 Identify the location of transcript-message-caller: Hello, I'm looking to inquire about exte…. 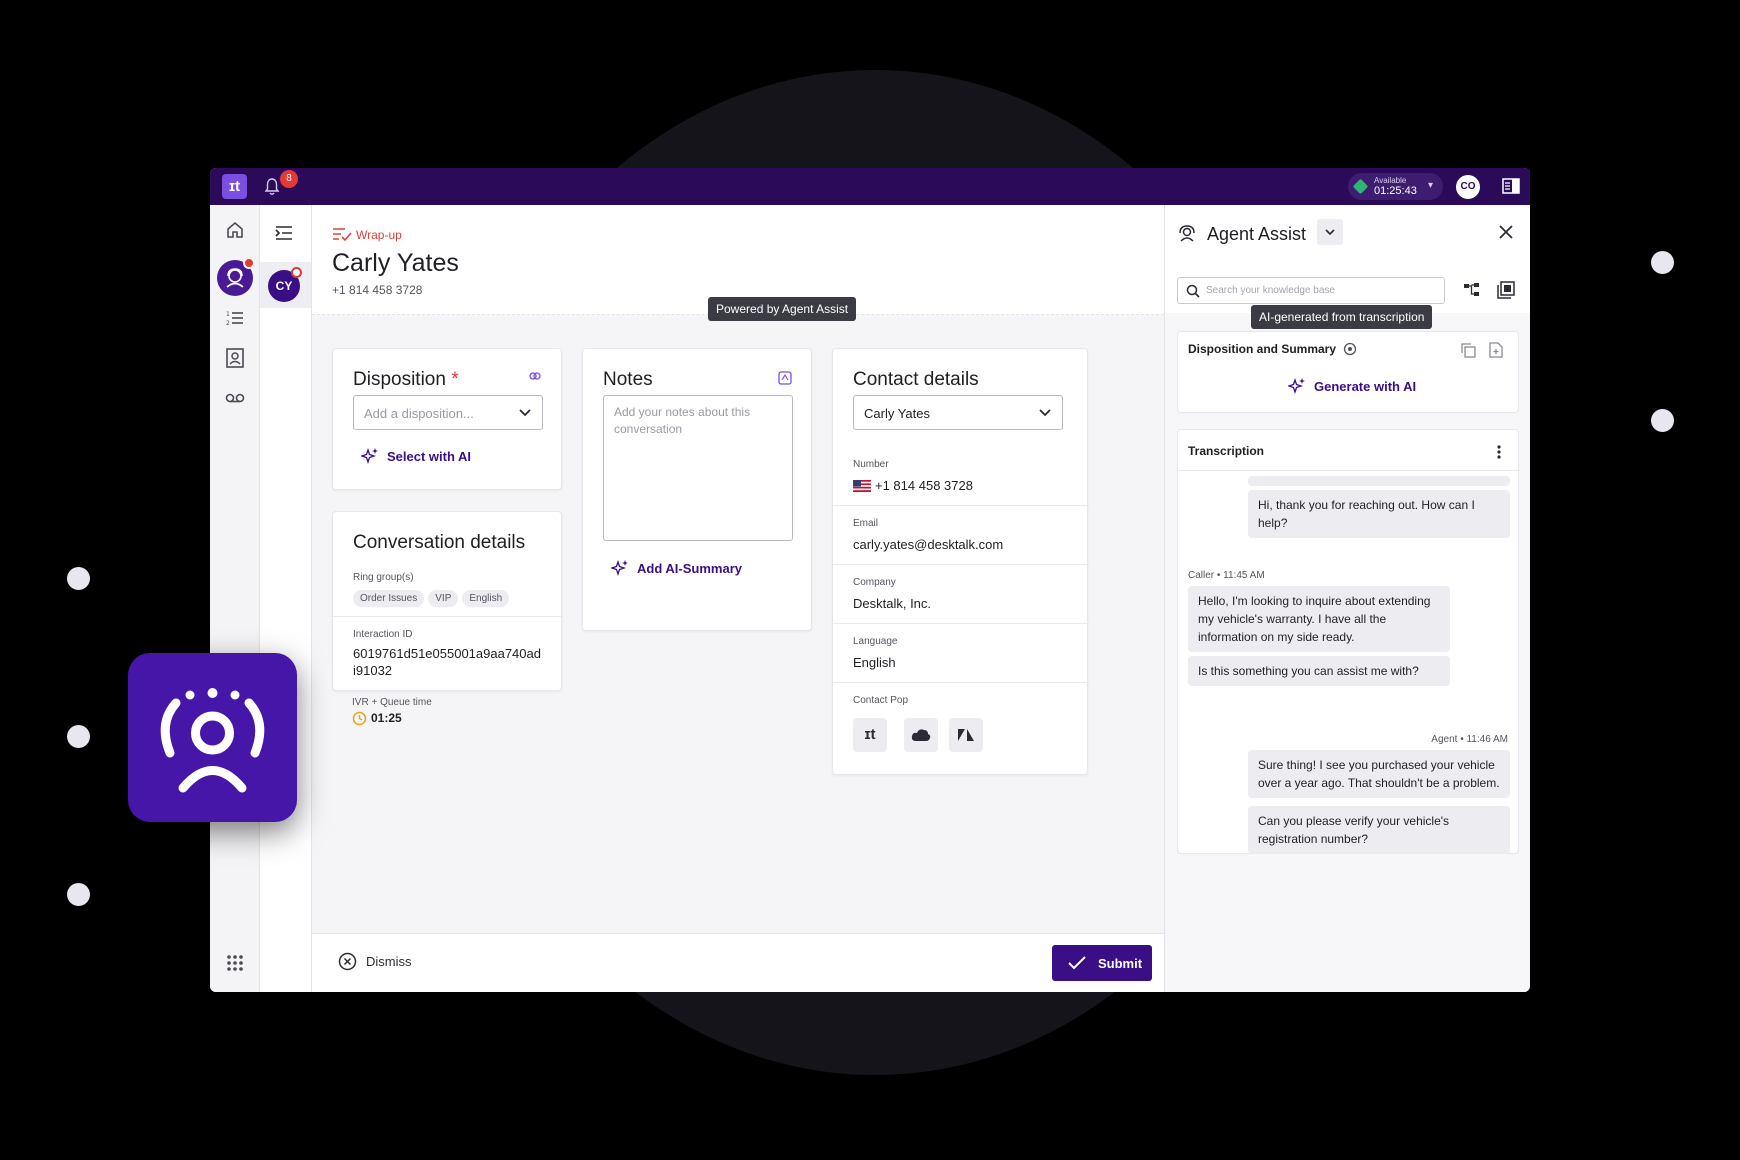
(1319, 619).